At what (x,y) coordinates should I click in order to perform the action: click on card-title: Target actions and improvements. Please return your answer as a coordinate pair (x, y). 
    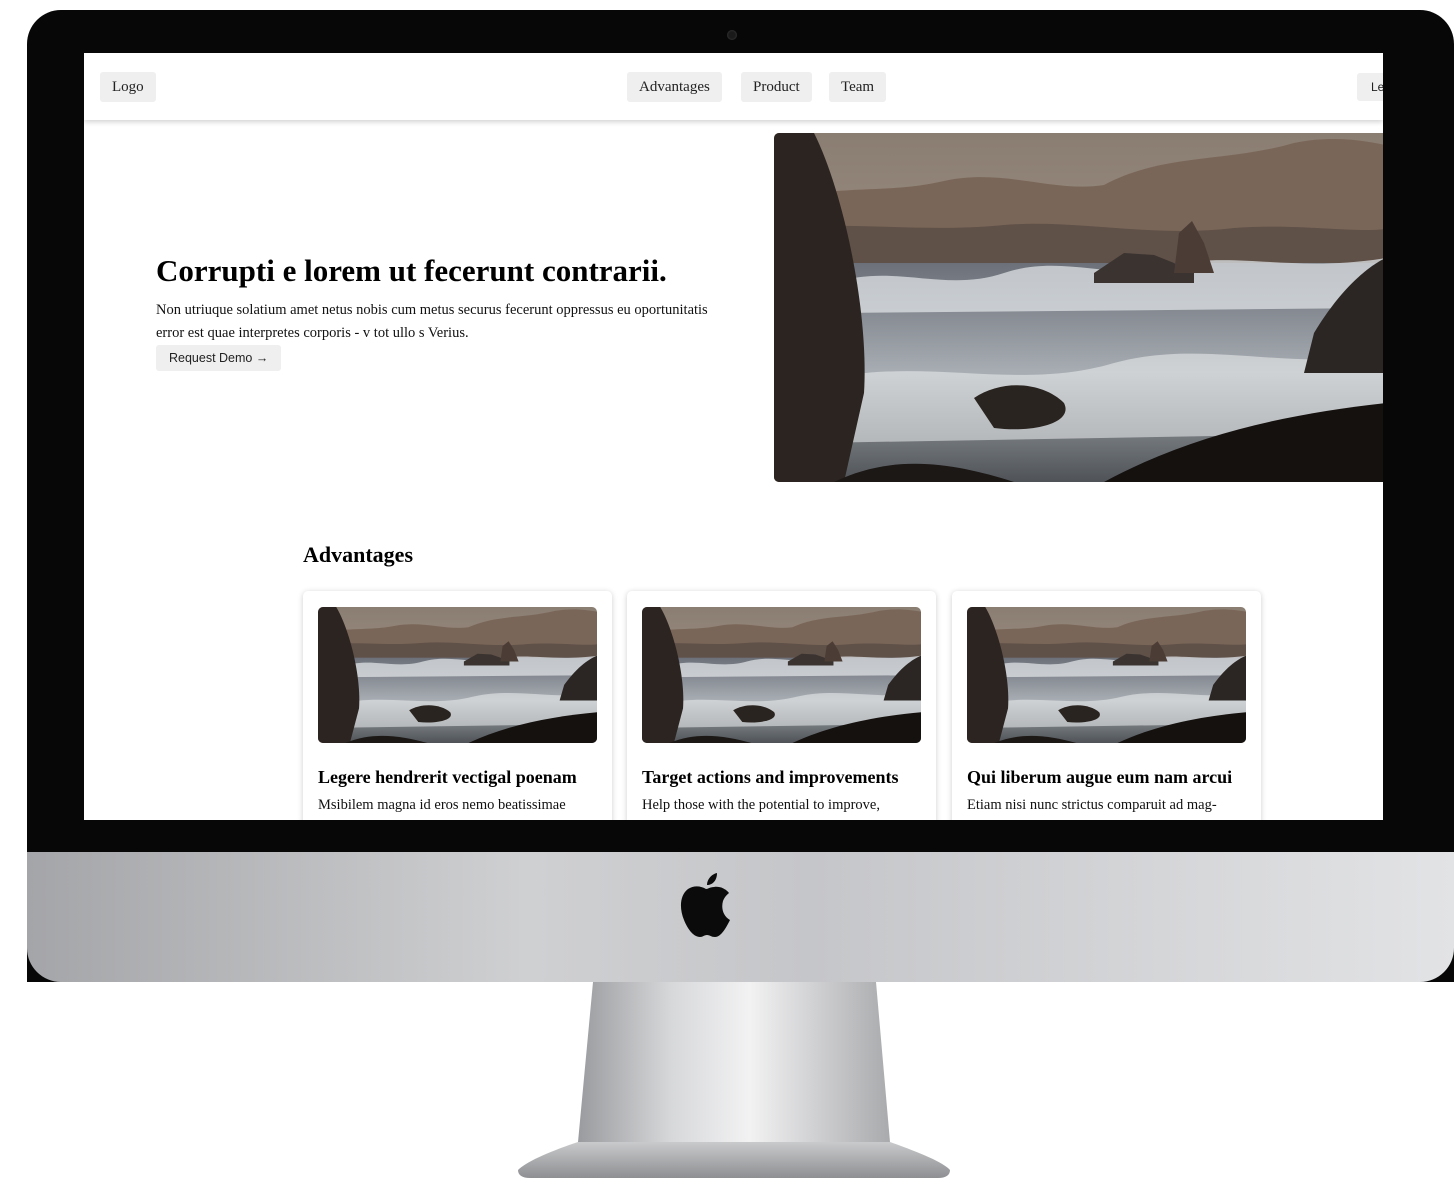
    Looking at the image, I should click on (770, 777).